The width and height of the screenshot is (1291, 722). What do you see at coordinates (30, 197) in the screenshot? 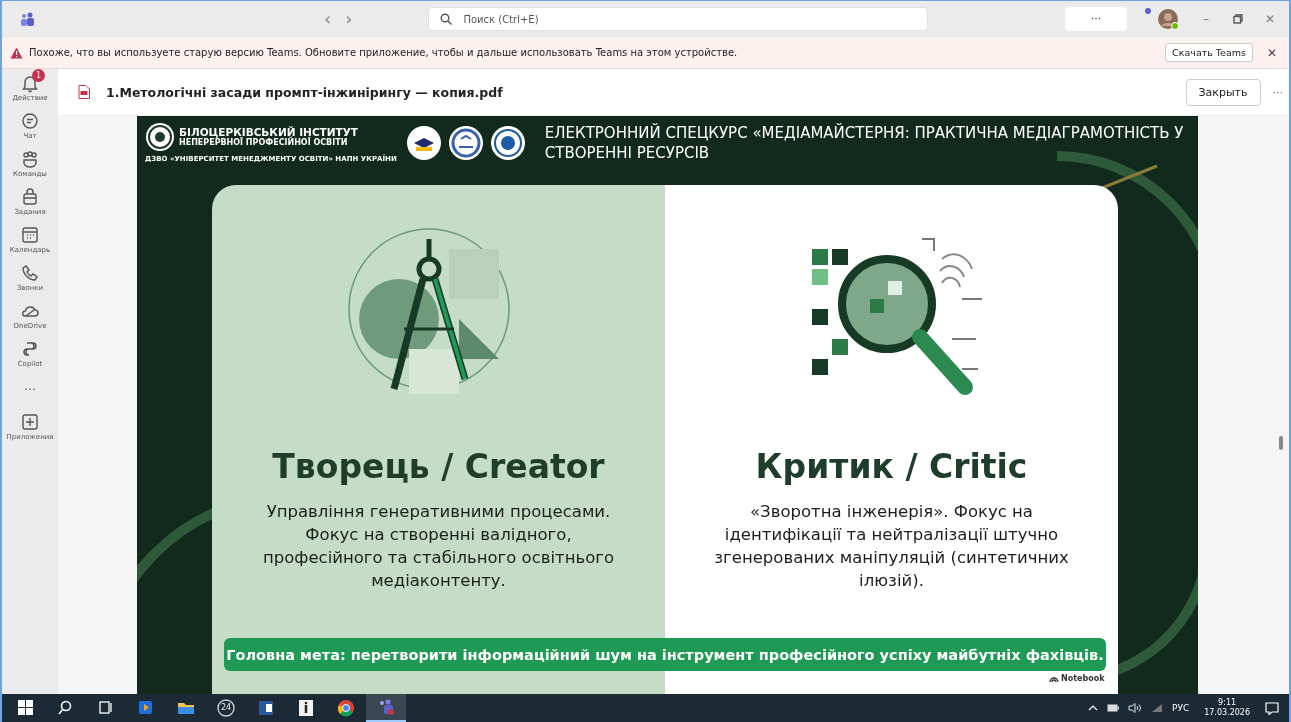
I see `backpack-icon` at bounding box center [30, 197].